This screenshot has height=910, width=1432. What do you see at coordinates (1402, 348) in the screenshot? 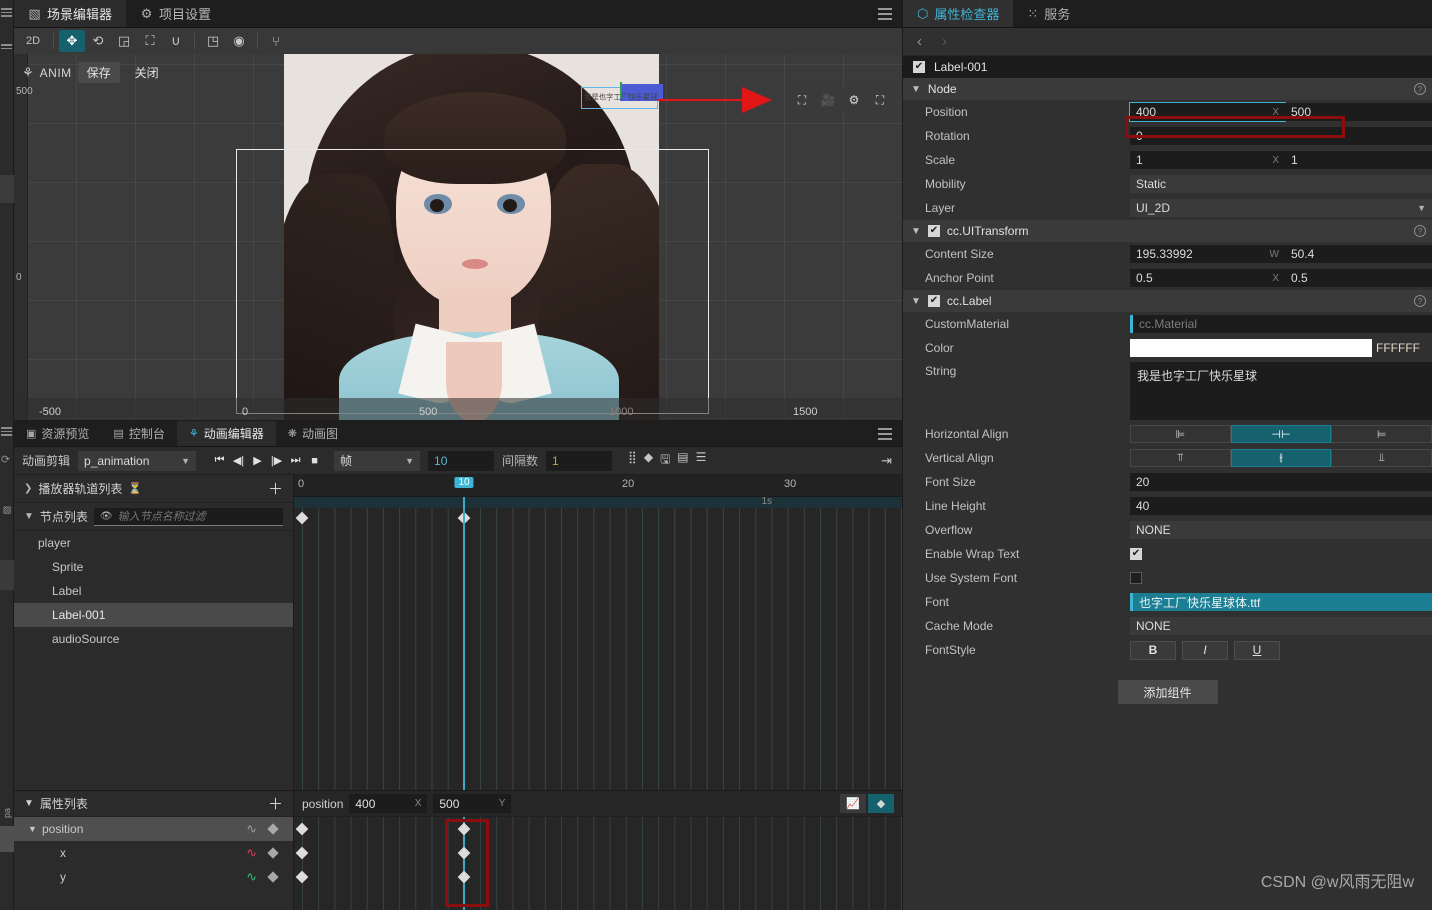
I see `color-hex-value: FFFFFF` at bounding box center [1402, 348].